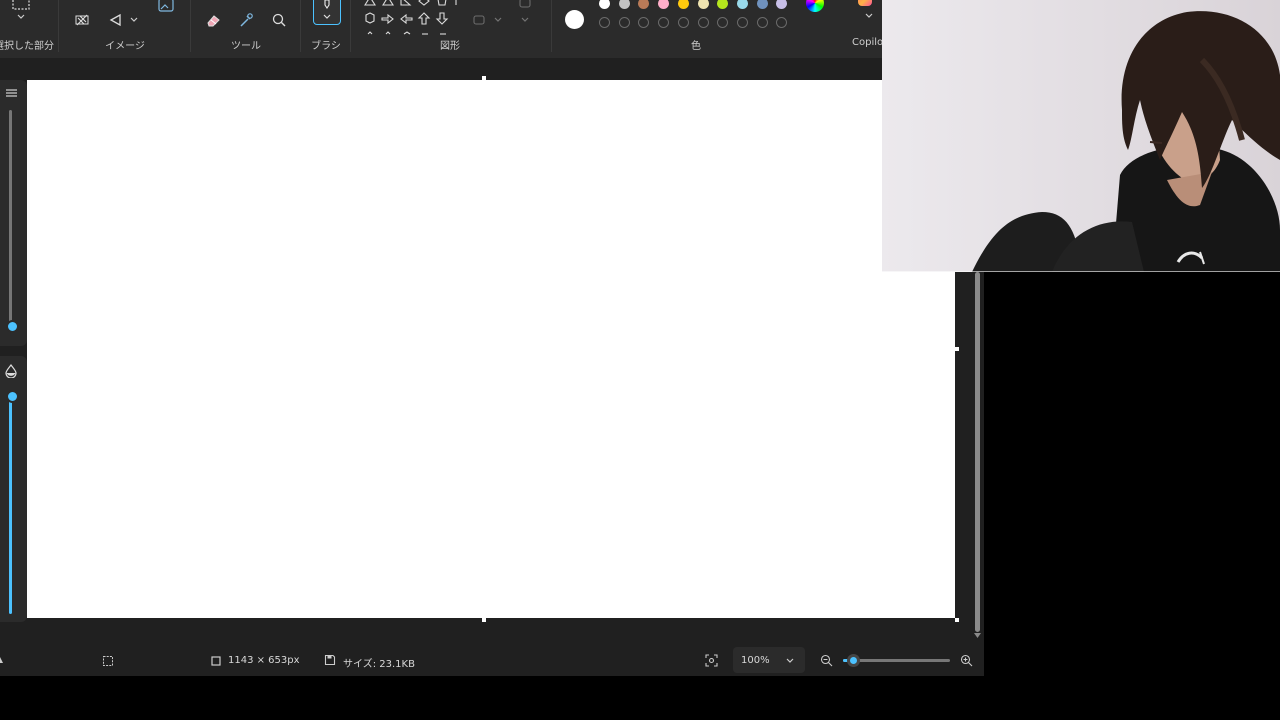  Describe the element at coordinates (450, 46) in the screenshot. I see `group-label-shapes: 図形` at that location.